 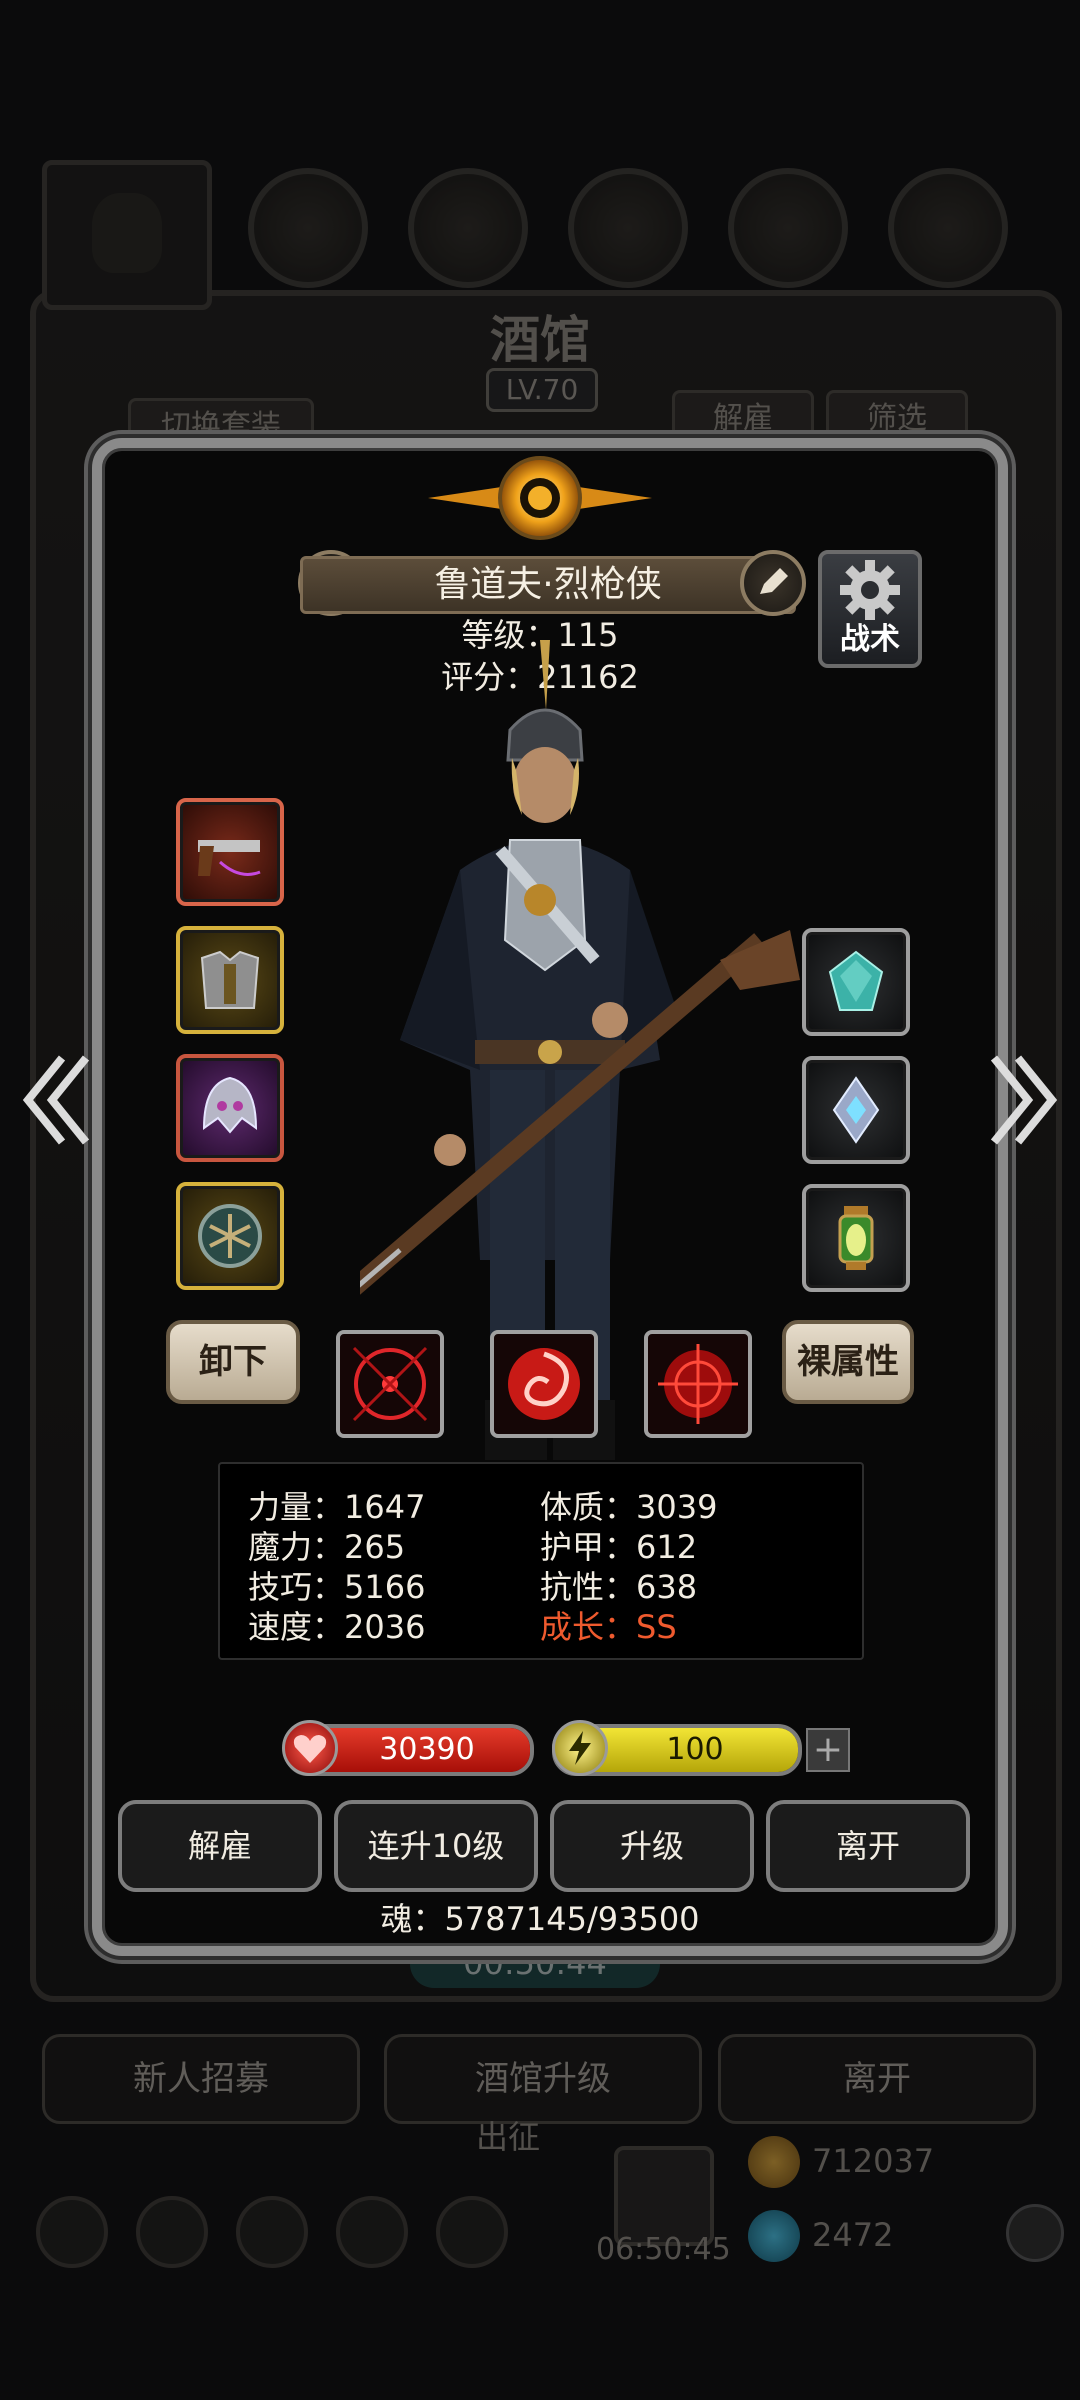 I want to click on shield-slot, so click(x=230, y=1236).